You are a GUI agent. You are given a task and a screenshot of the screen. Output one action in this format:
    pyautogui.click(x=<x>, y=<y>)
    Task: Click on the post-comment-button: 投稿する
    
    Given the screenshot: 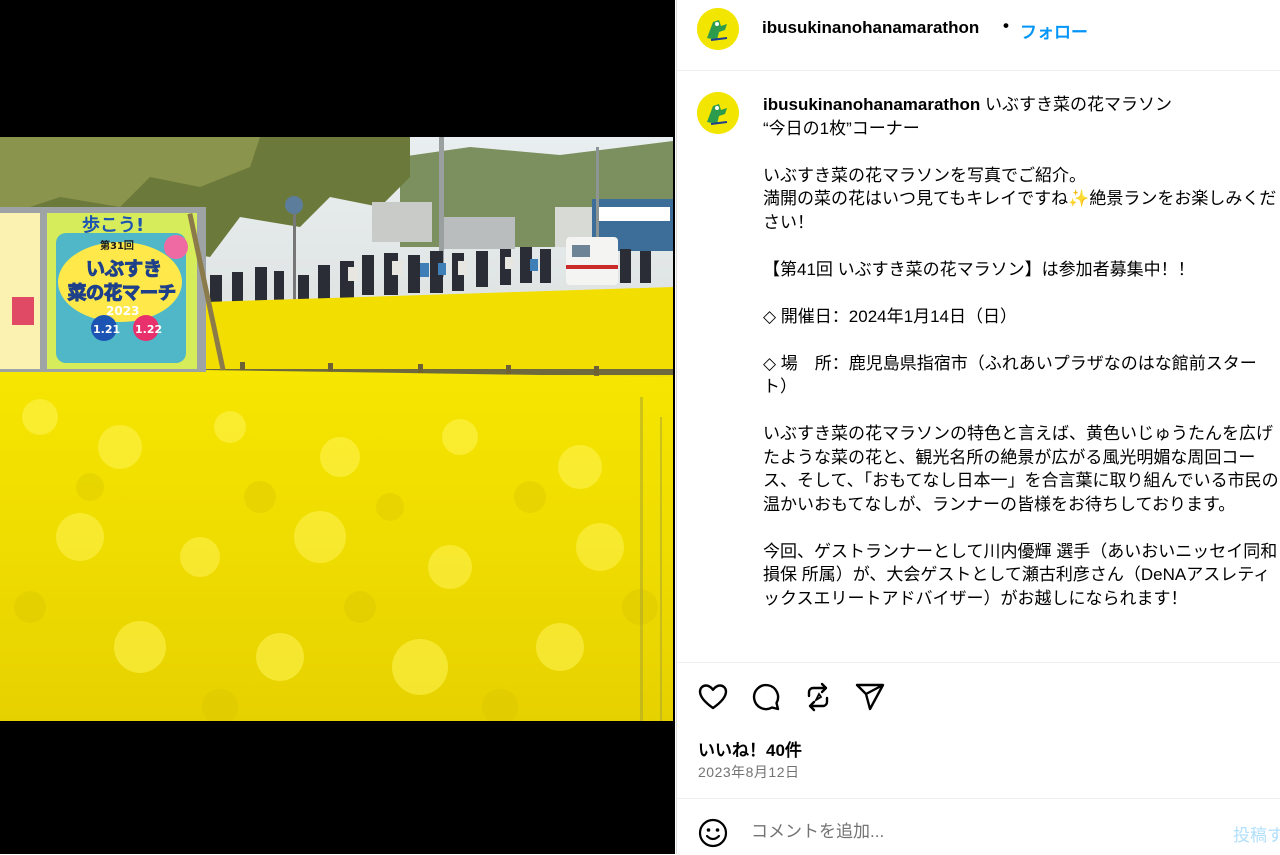 What is the action you would take?
    pyautogui.click(x=1256, y=833)
    